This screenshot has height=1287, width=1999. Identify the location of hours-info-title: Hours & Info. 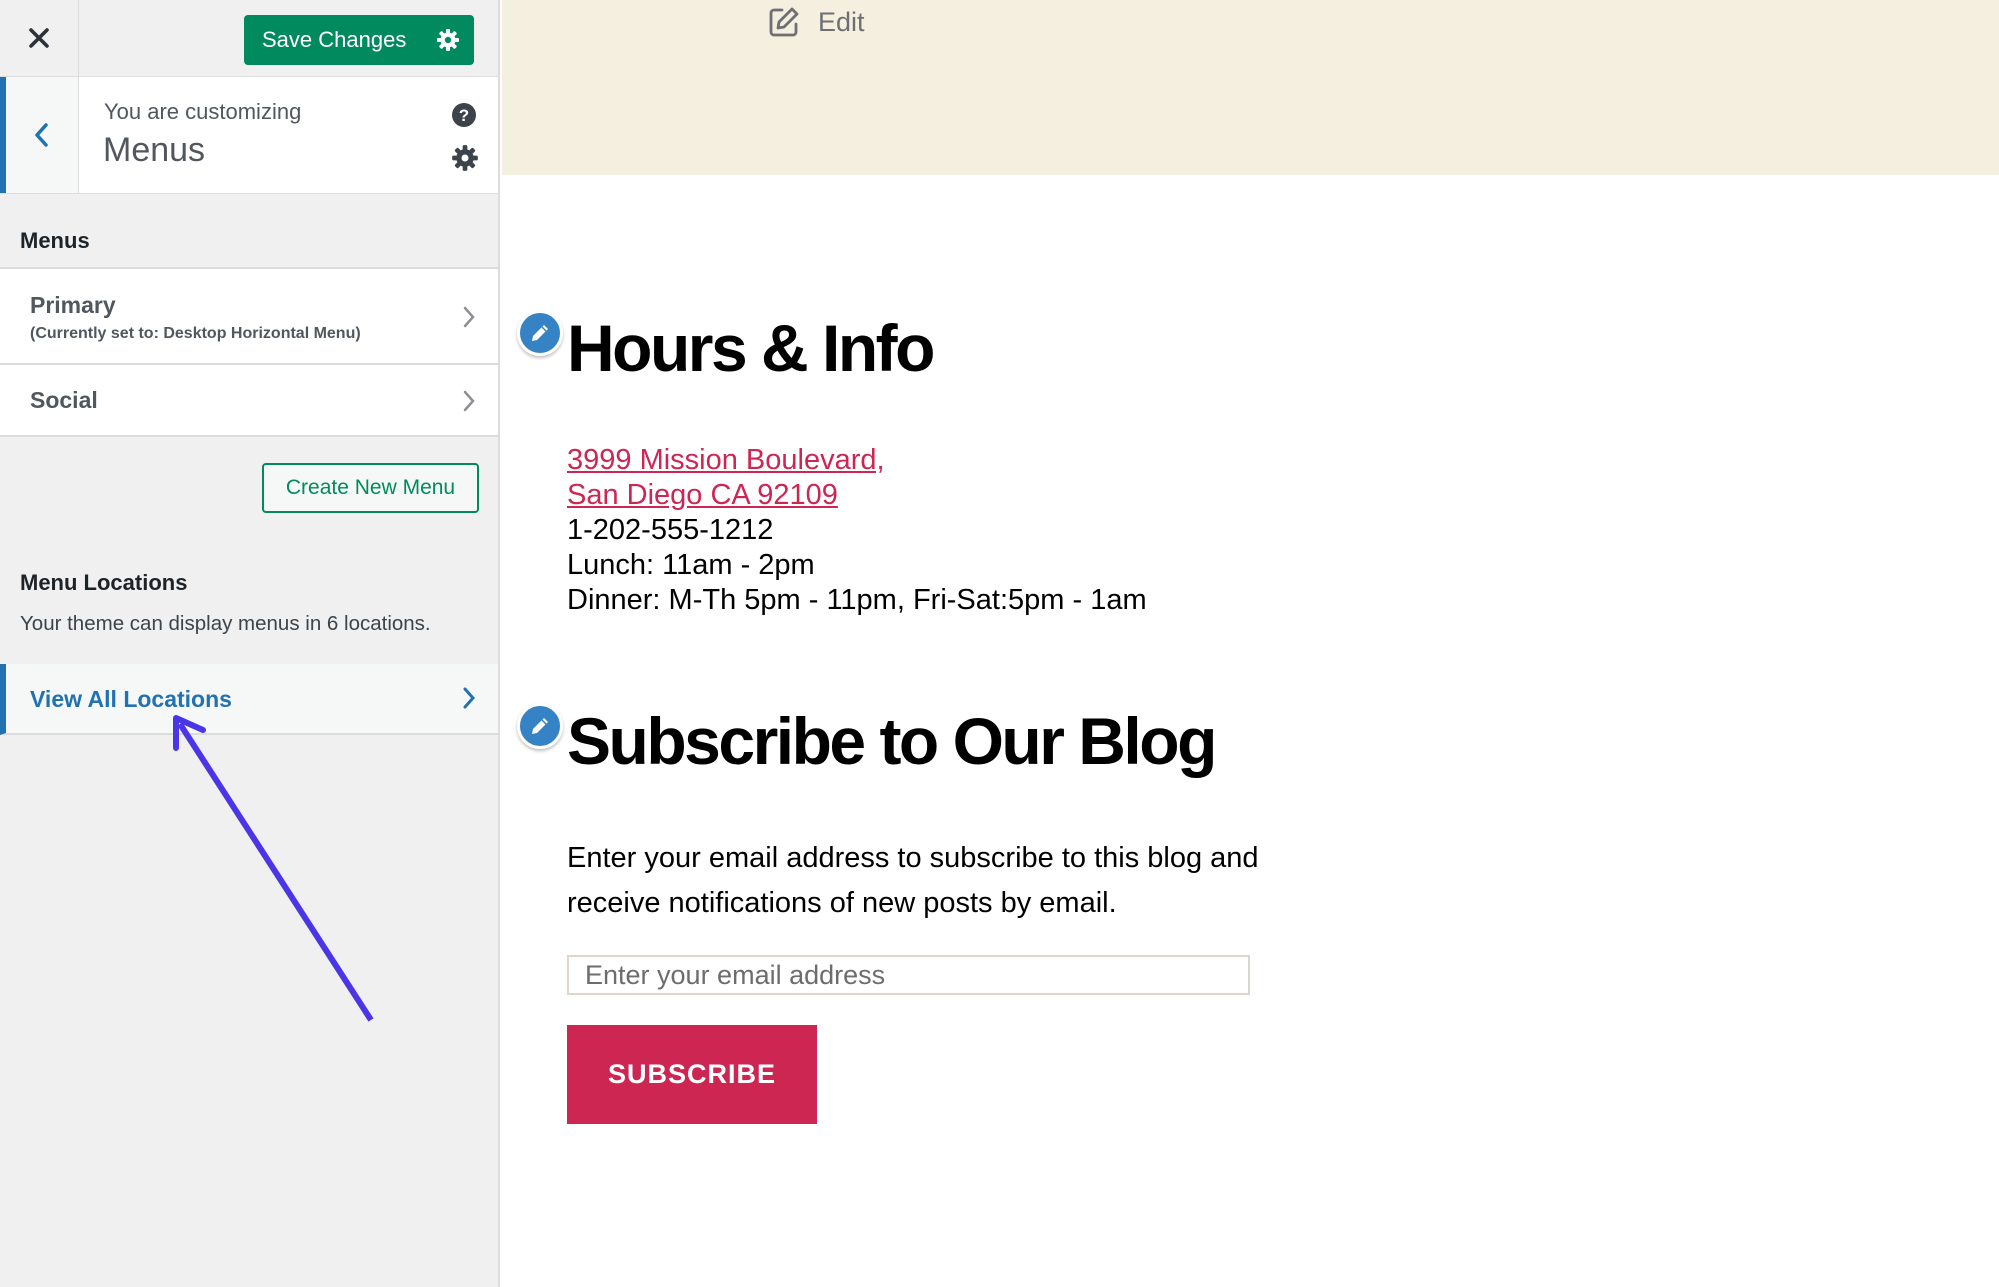
(751, 348).